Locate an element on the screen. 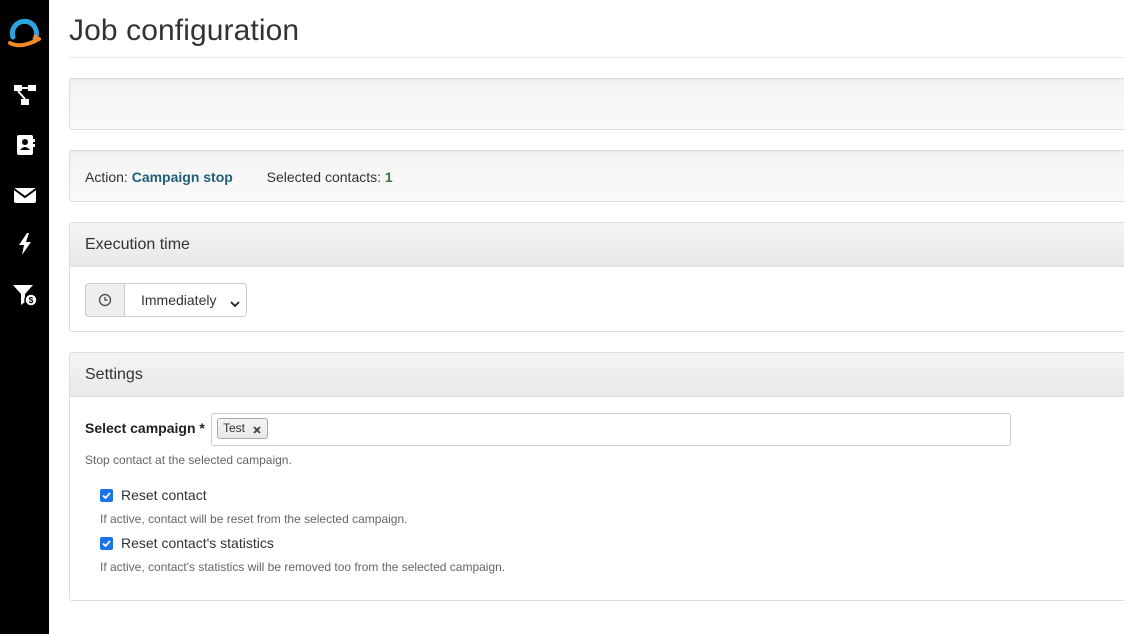 This screenshot has width=1124, height=634. empty-well is located at coordinates (596, 104).